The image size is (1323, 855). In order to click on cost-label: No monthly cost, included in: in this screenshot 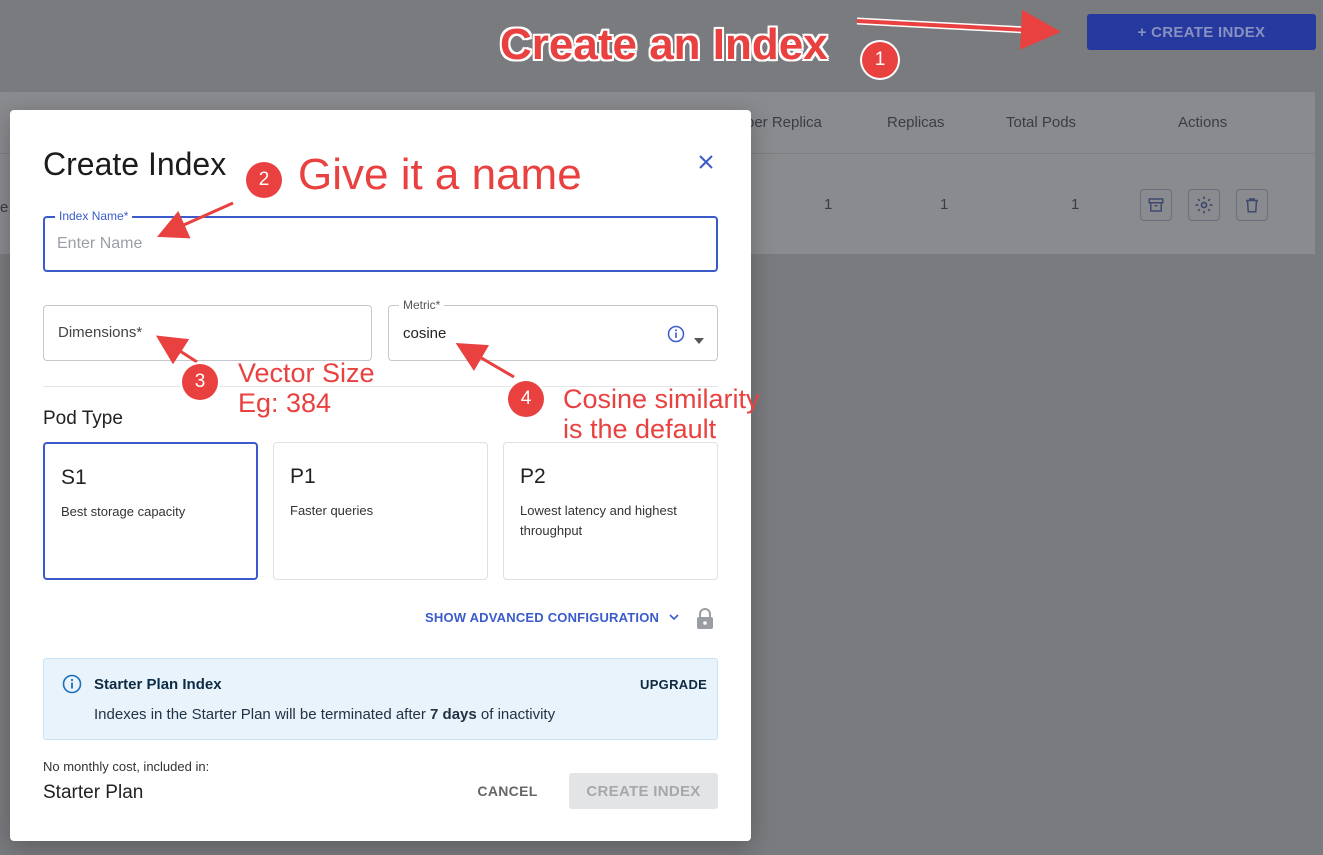, I will do `click(126, 766)`.